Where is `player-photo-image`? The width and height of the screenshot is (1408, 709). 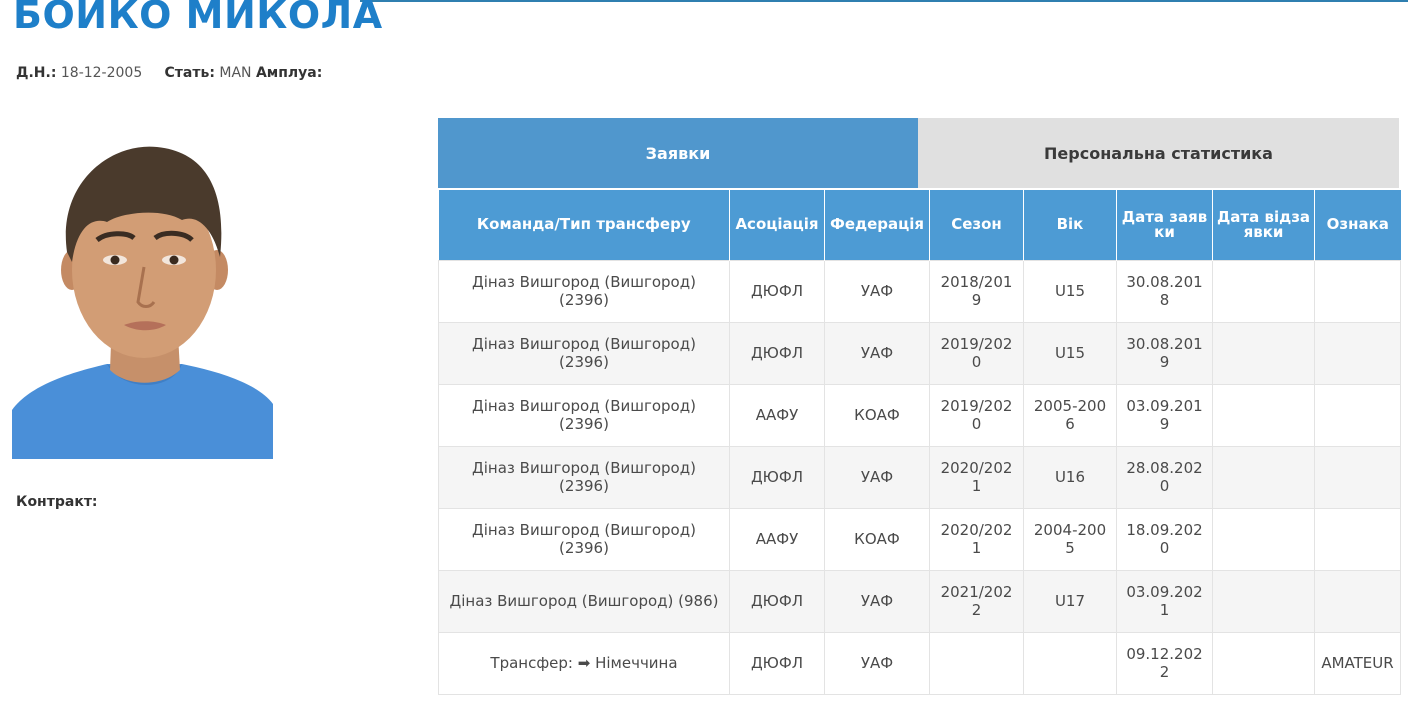
player-photo-image is located at coordinates (142, 300).